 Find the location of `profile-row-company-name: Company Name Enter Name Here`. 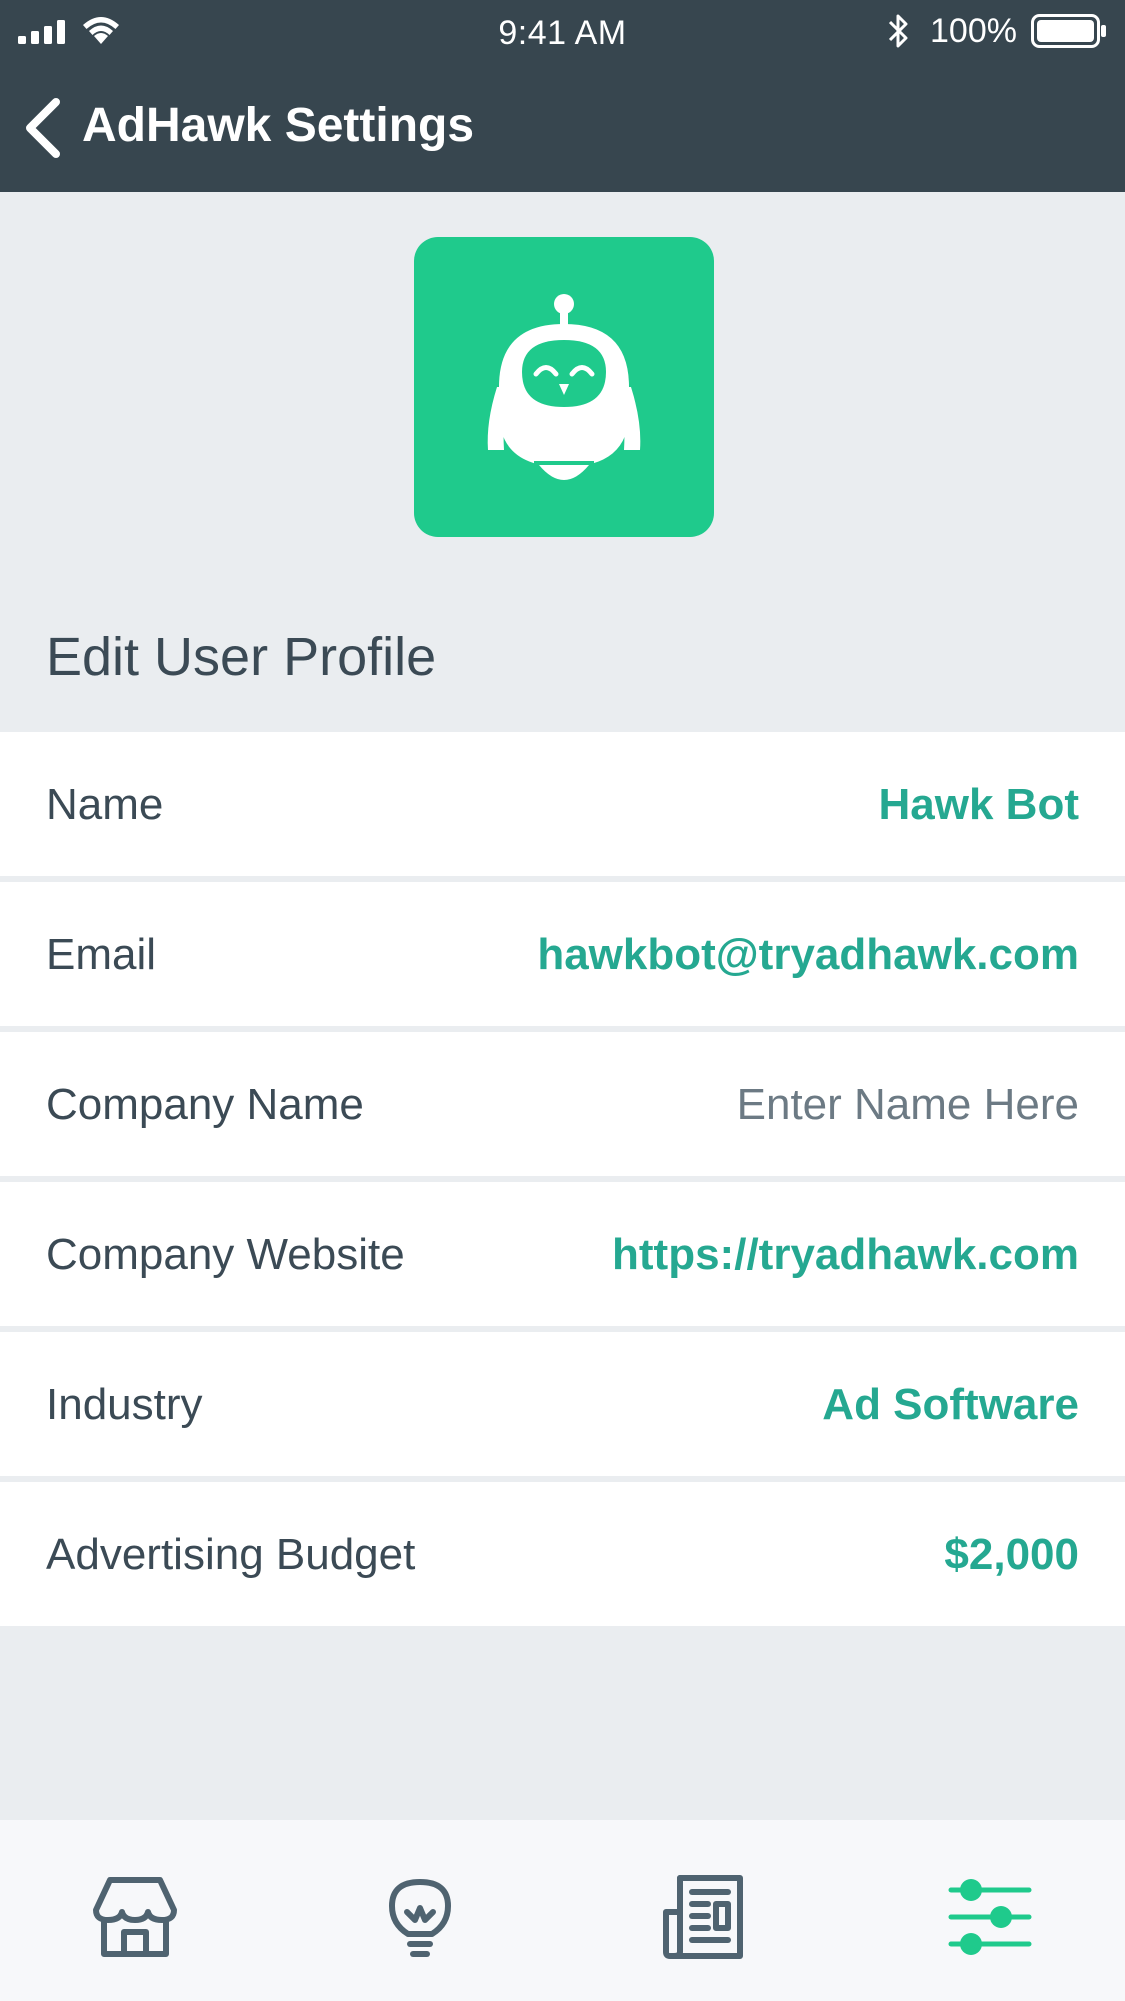

profile-row-company-name: Company Name Enter Name Here is located at coordinates (562, 1104).